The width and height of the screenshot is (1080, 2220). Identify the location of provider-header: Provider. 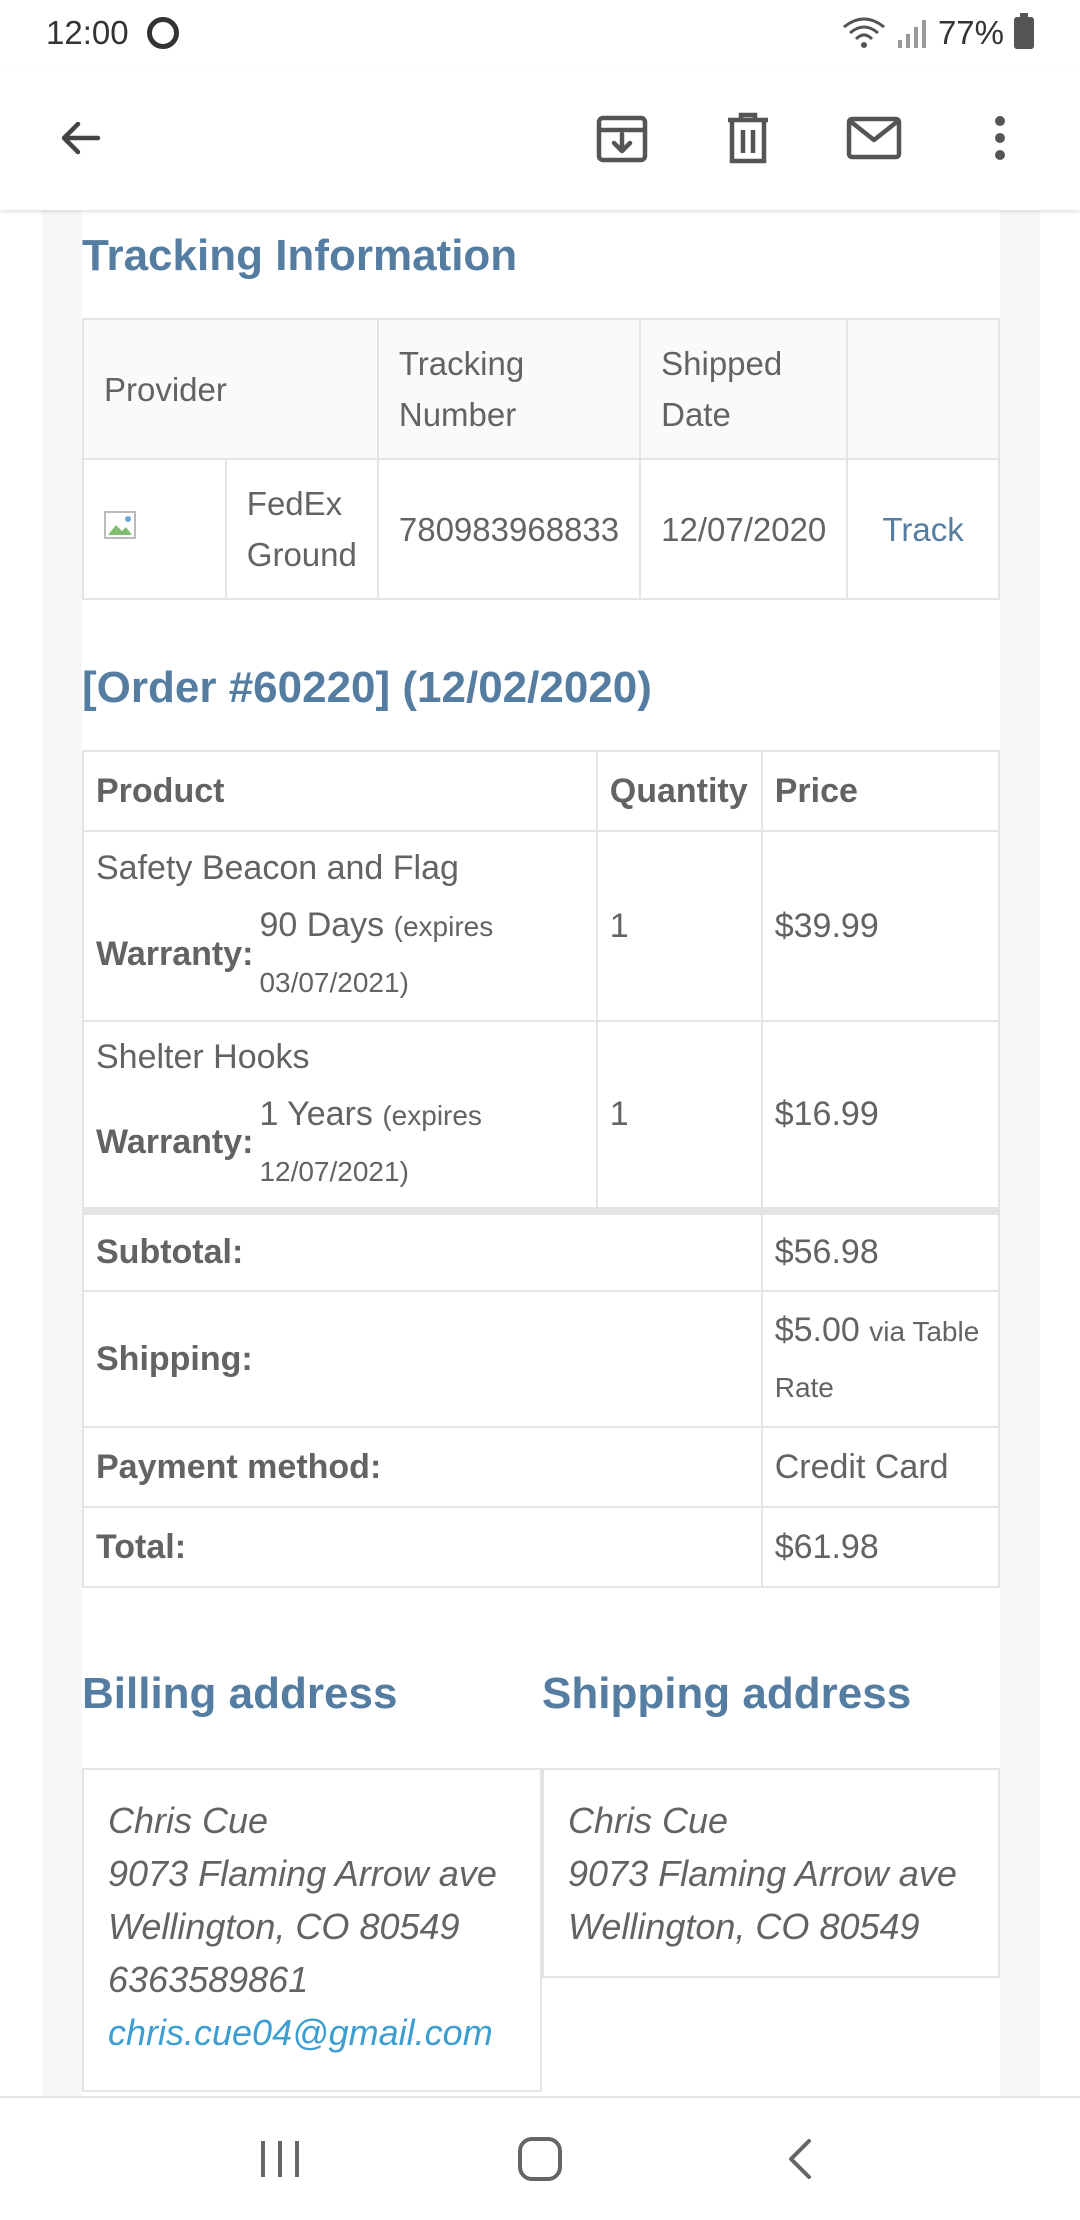
(230, 389).